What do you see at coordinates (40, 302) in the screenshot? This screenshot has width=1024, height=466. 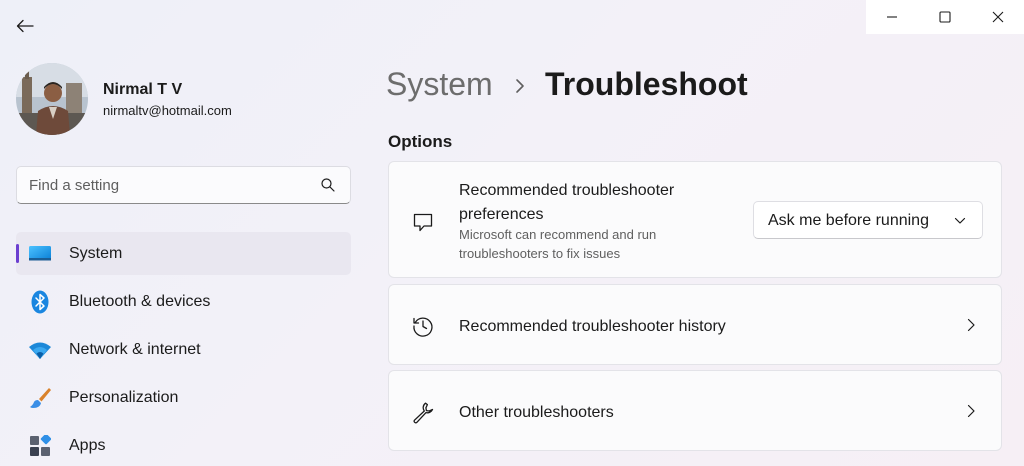 I see `bluetooth-icon` at bounding box center [40, 302].